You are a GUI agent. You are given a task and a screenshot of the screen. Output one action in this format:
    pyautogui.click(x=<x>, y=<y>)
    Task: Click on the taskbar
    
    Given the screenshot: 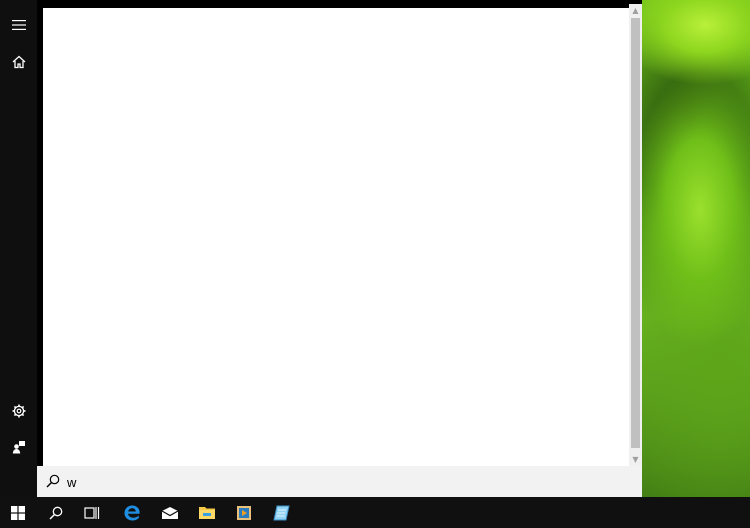 What is the action you would take?
    pyautogui.click(x=375, y=512)
    